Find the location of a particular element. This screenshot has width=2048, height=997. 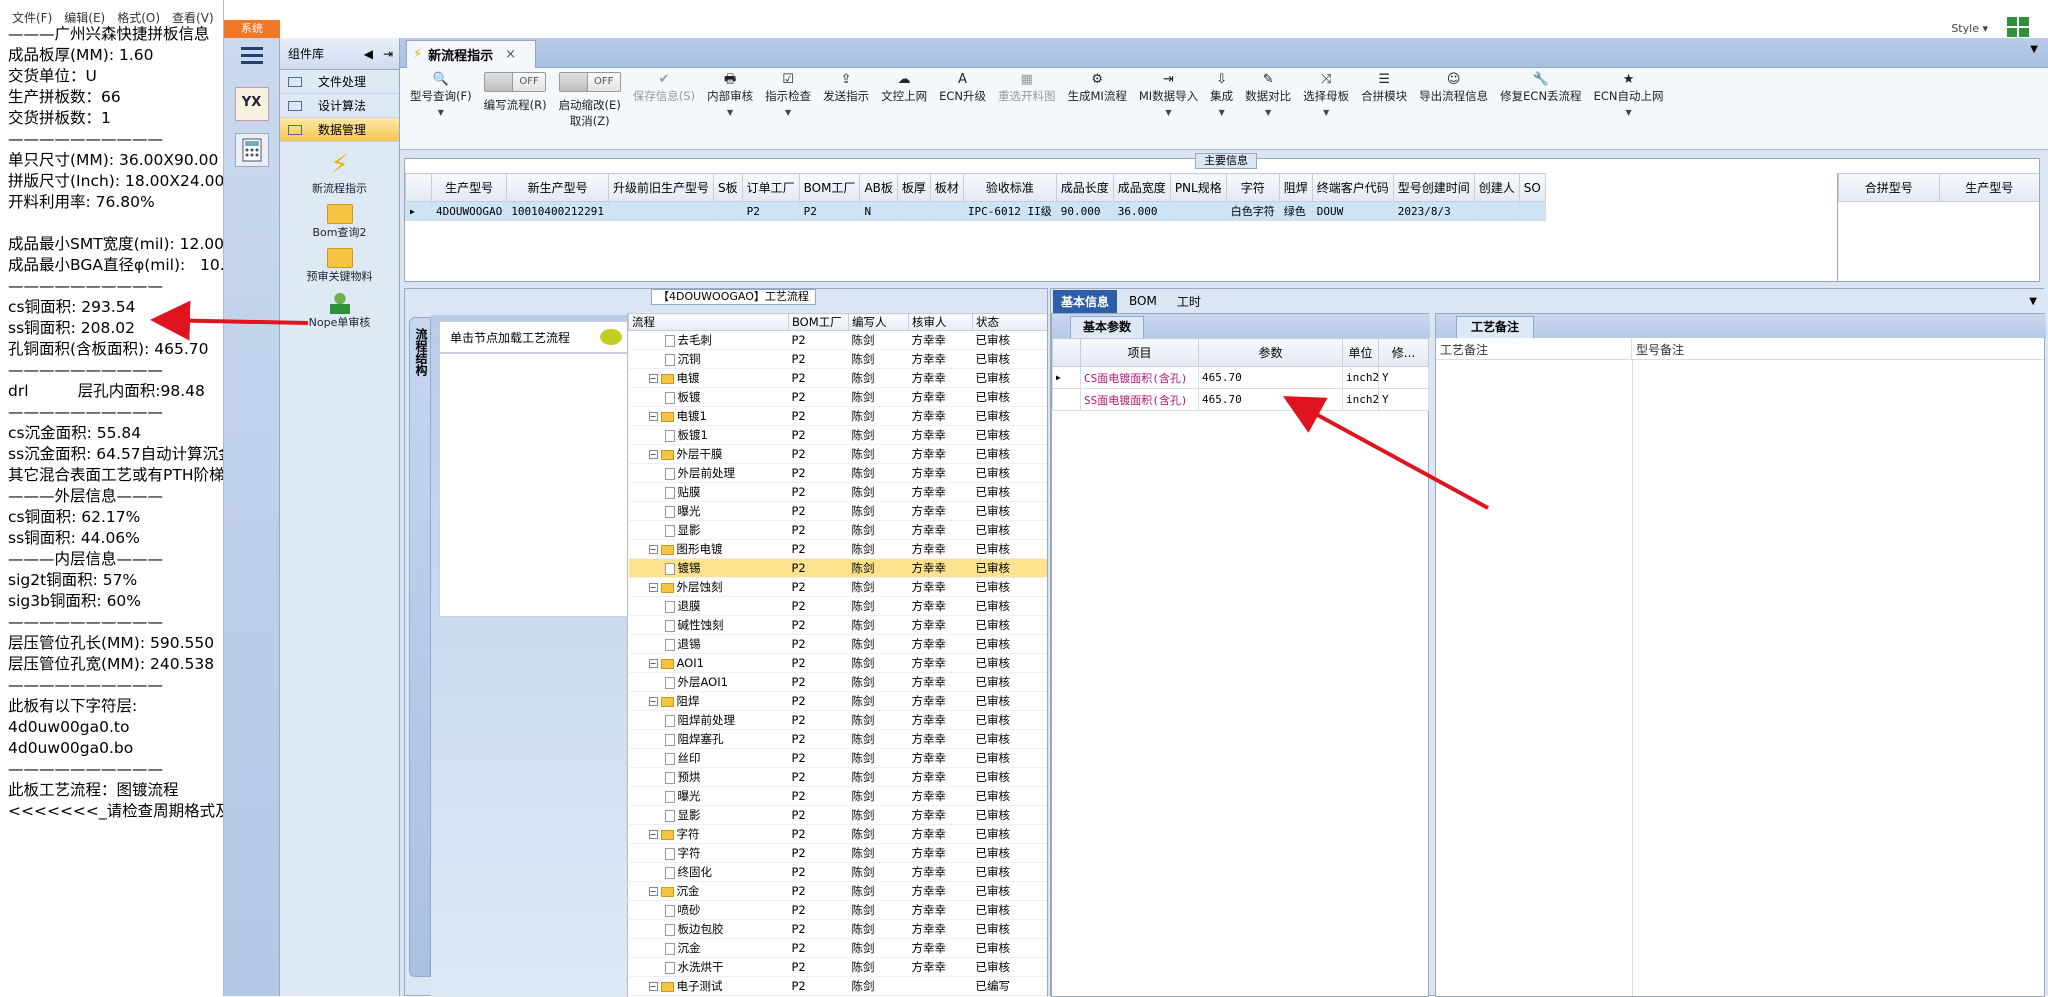

column-header: 阻焊 is located at coordinates (1295, 188).